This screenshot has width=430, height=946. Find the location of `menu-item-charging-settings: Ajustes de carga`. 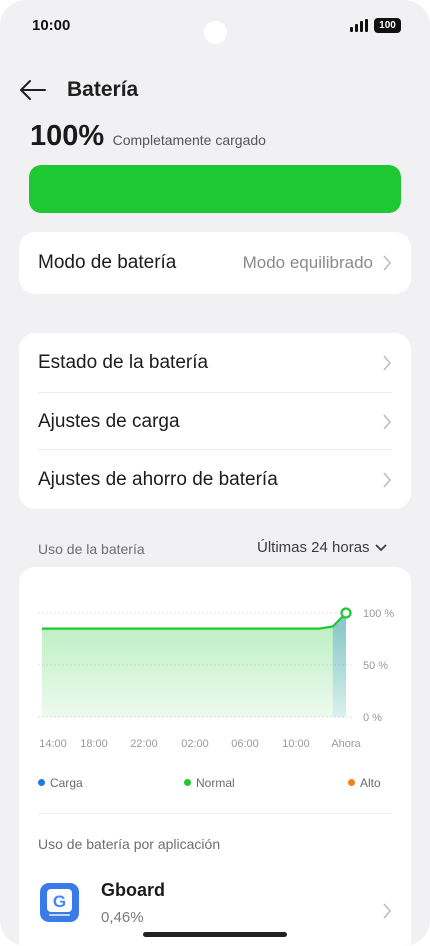

menu-item-charging-settings: Ajustes de carga is located at coordinates (215, 421).